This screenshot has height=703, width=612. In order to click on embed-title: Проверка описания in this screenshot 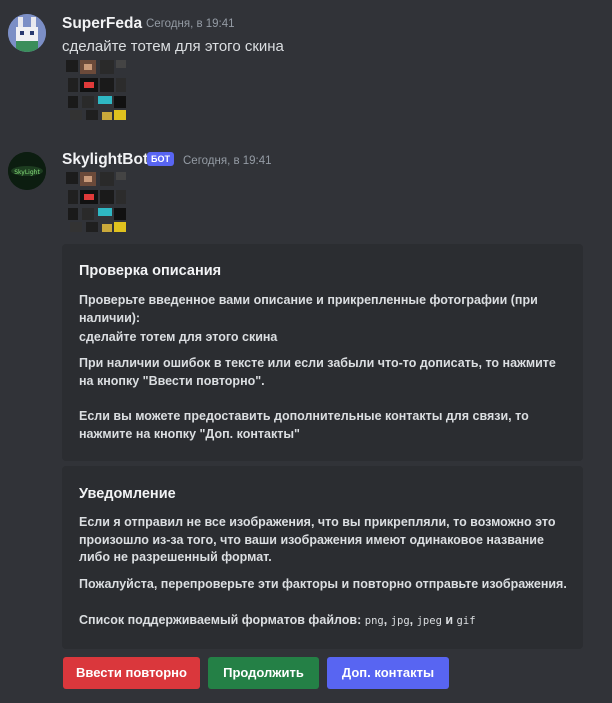, I will do `click(150, 271)`.